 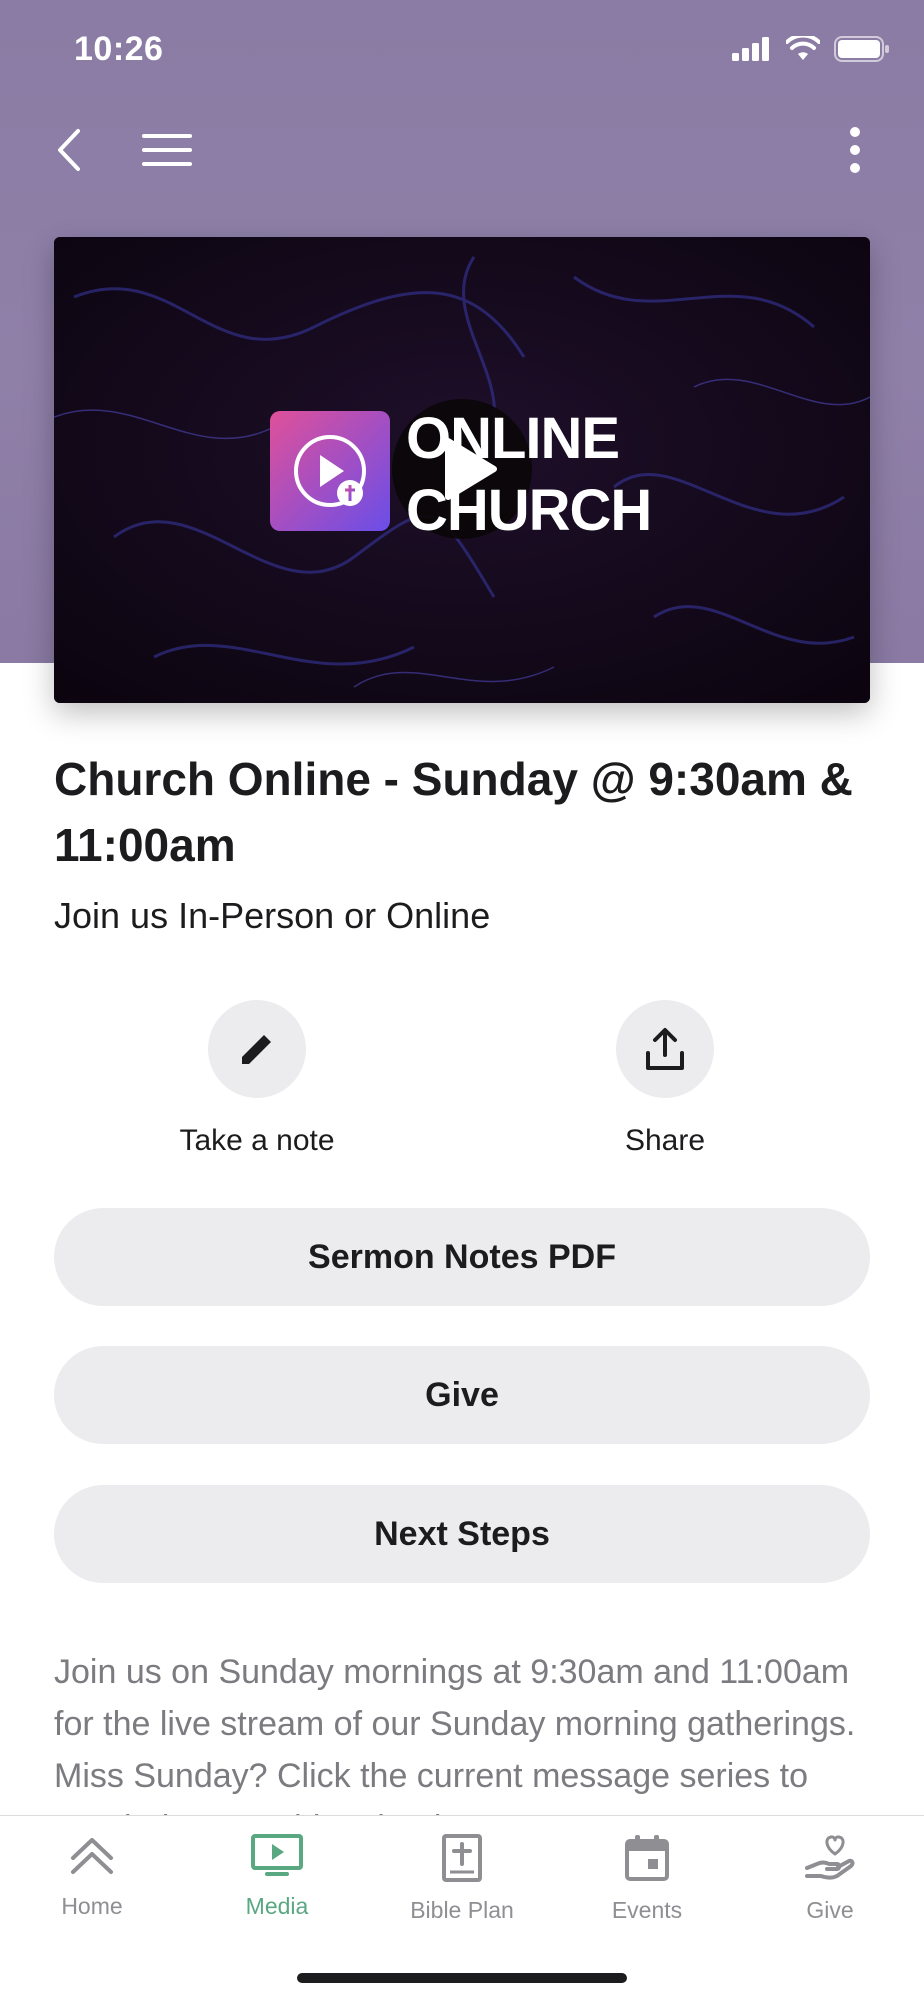 I want to click on take-note-label: Take a note, so click(x=257, y=1140).